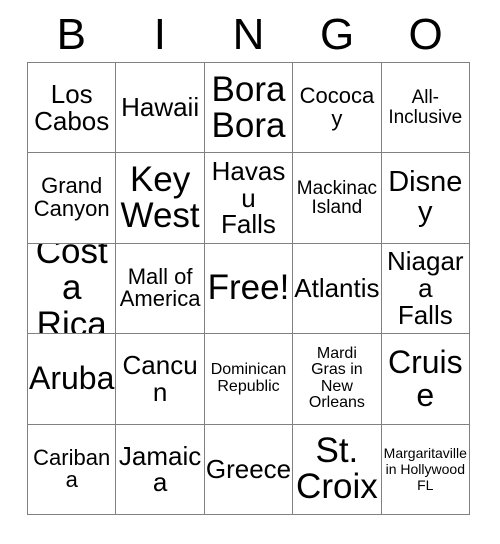  I want to click on bingo-header-letter-g: G, so click(337, 34).